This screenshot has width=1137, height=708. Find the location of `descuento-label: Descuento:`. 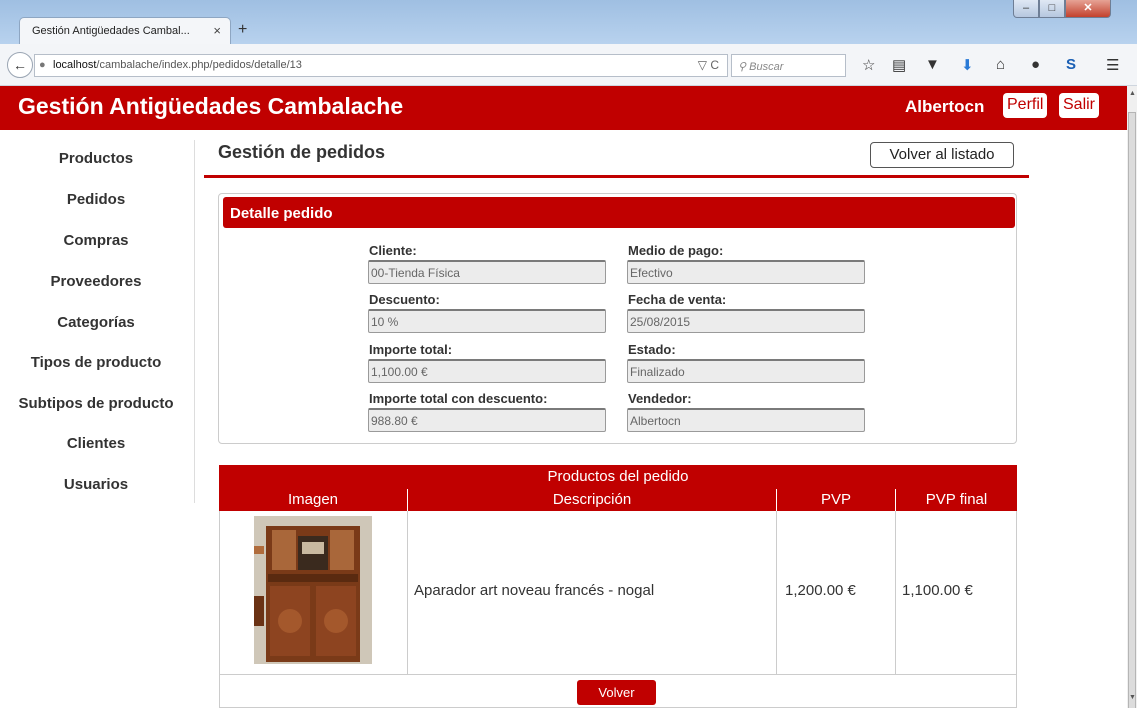

descuento-label: Descuento: is located at coordinates (404, 299).